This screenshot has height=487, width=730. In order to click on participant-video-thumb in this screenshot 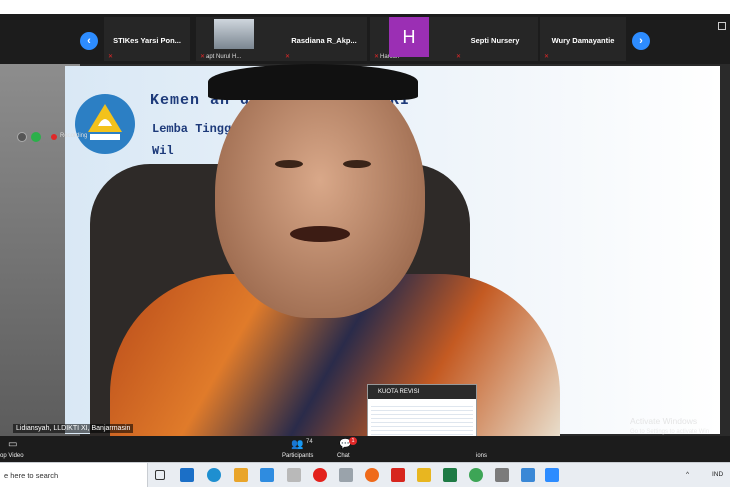, I will do `click(234, 34)`.